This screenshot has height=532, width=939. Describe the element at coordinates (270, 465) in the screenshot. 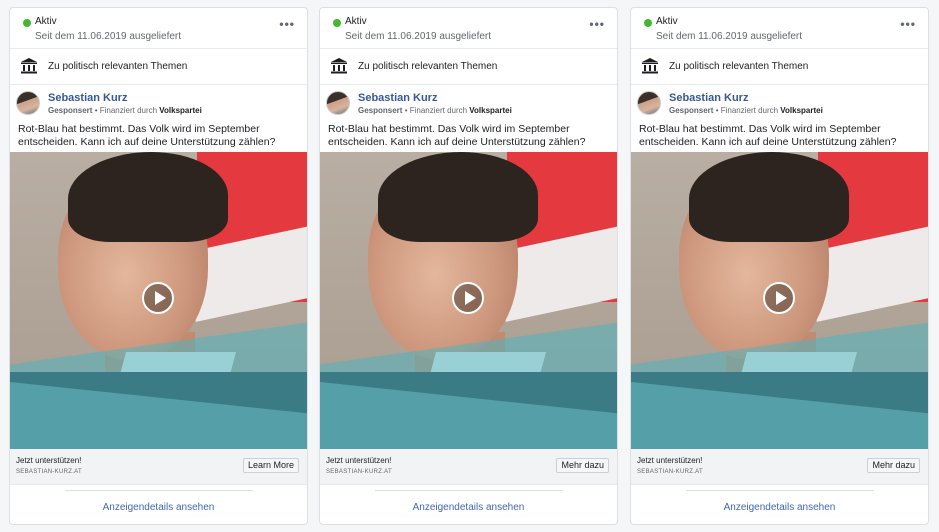

I see `cta-button: Learn More` at that location.